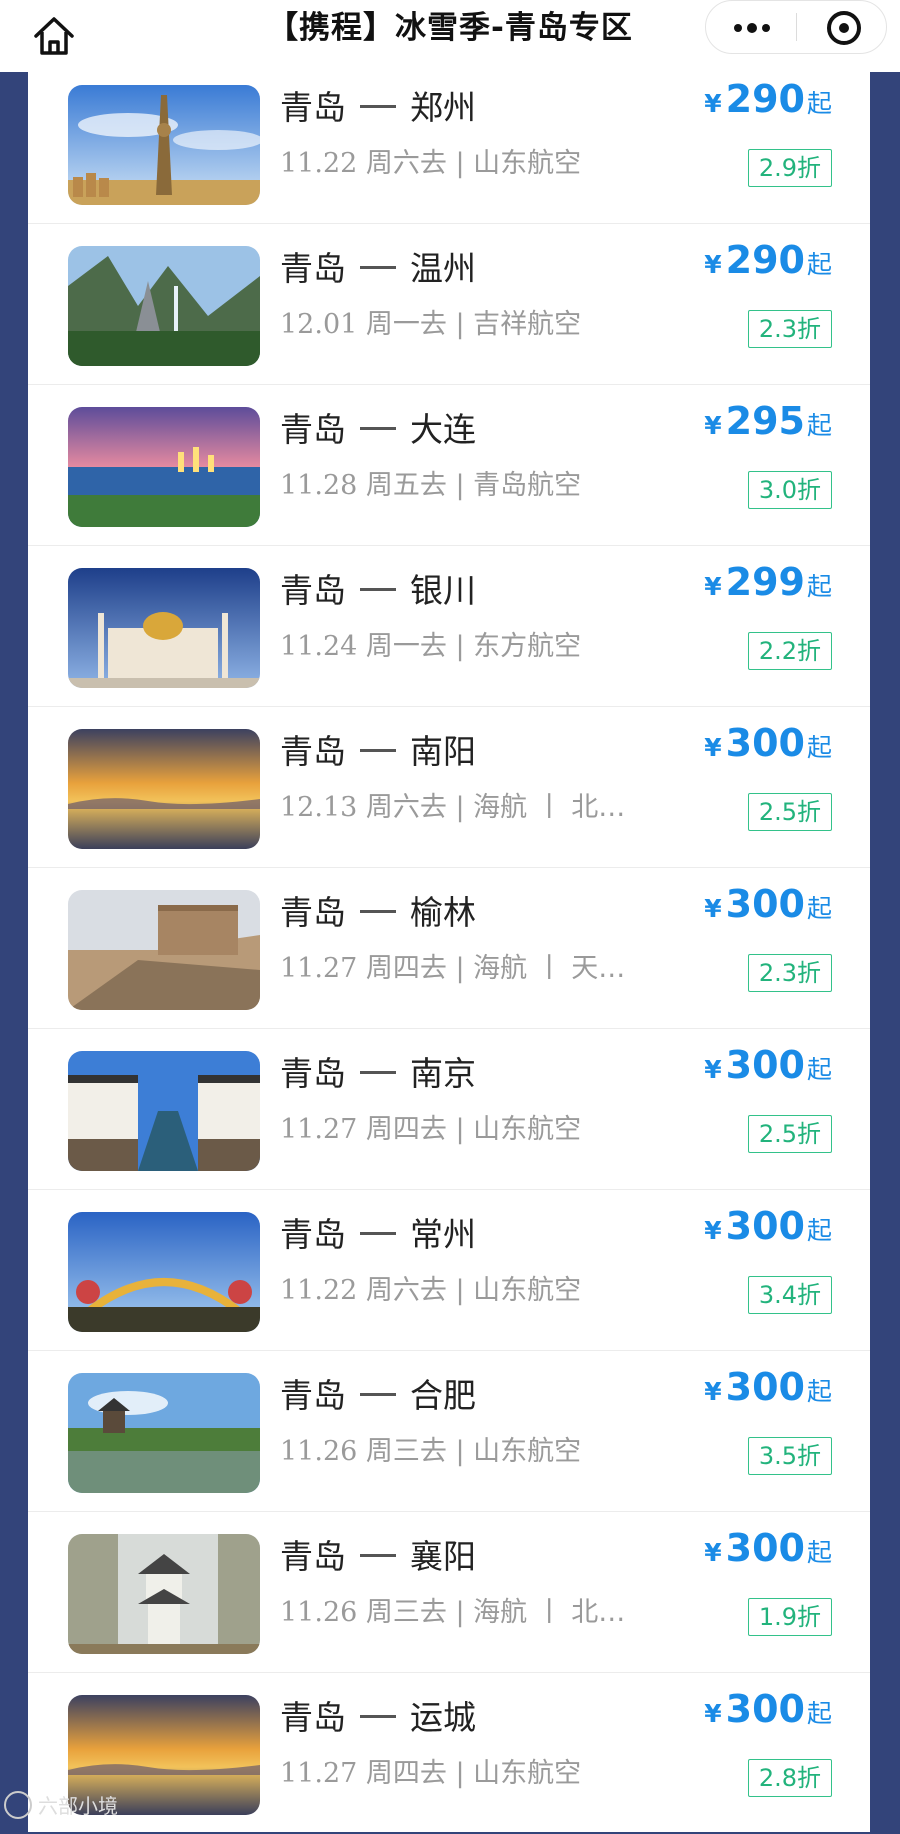  I want to click on flight-item: 青岛 郑州 11.22 周六去 | 山东航空 ¥290起 2.9折, so click(449, 143).